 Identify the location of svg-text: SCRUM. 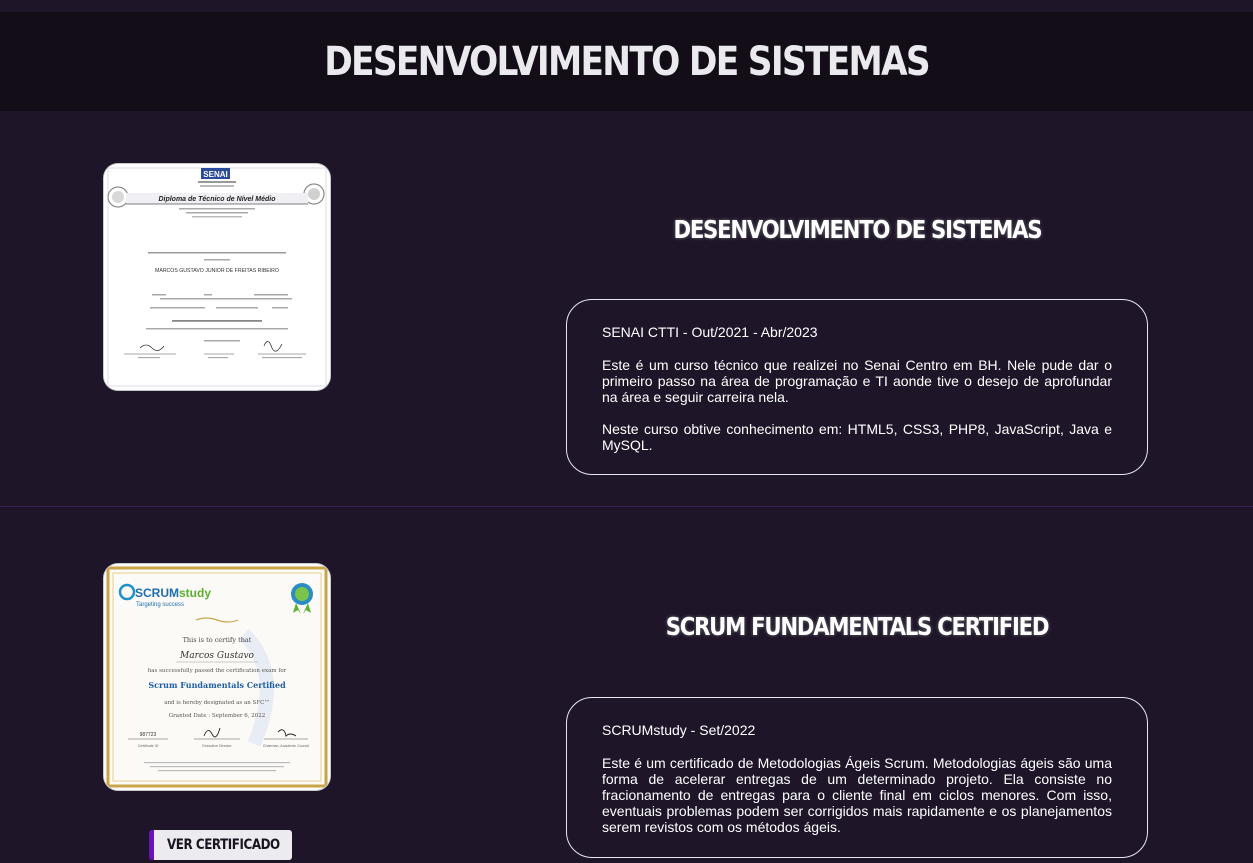
(157, 593).